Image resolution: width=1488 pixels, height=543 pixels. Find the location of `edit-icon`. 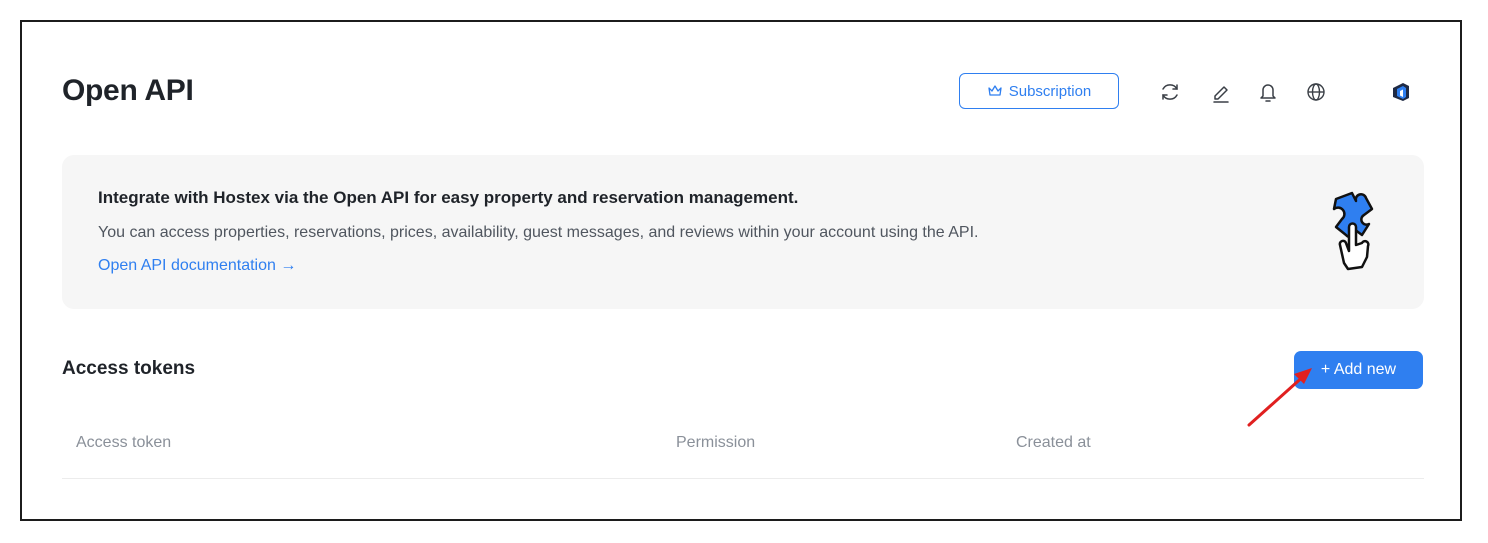

edit-icon is located at coordinates (1221, 92).